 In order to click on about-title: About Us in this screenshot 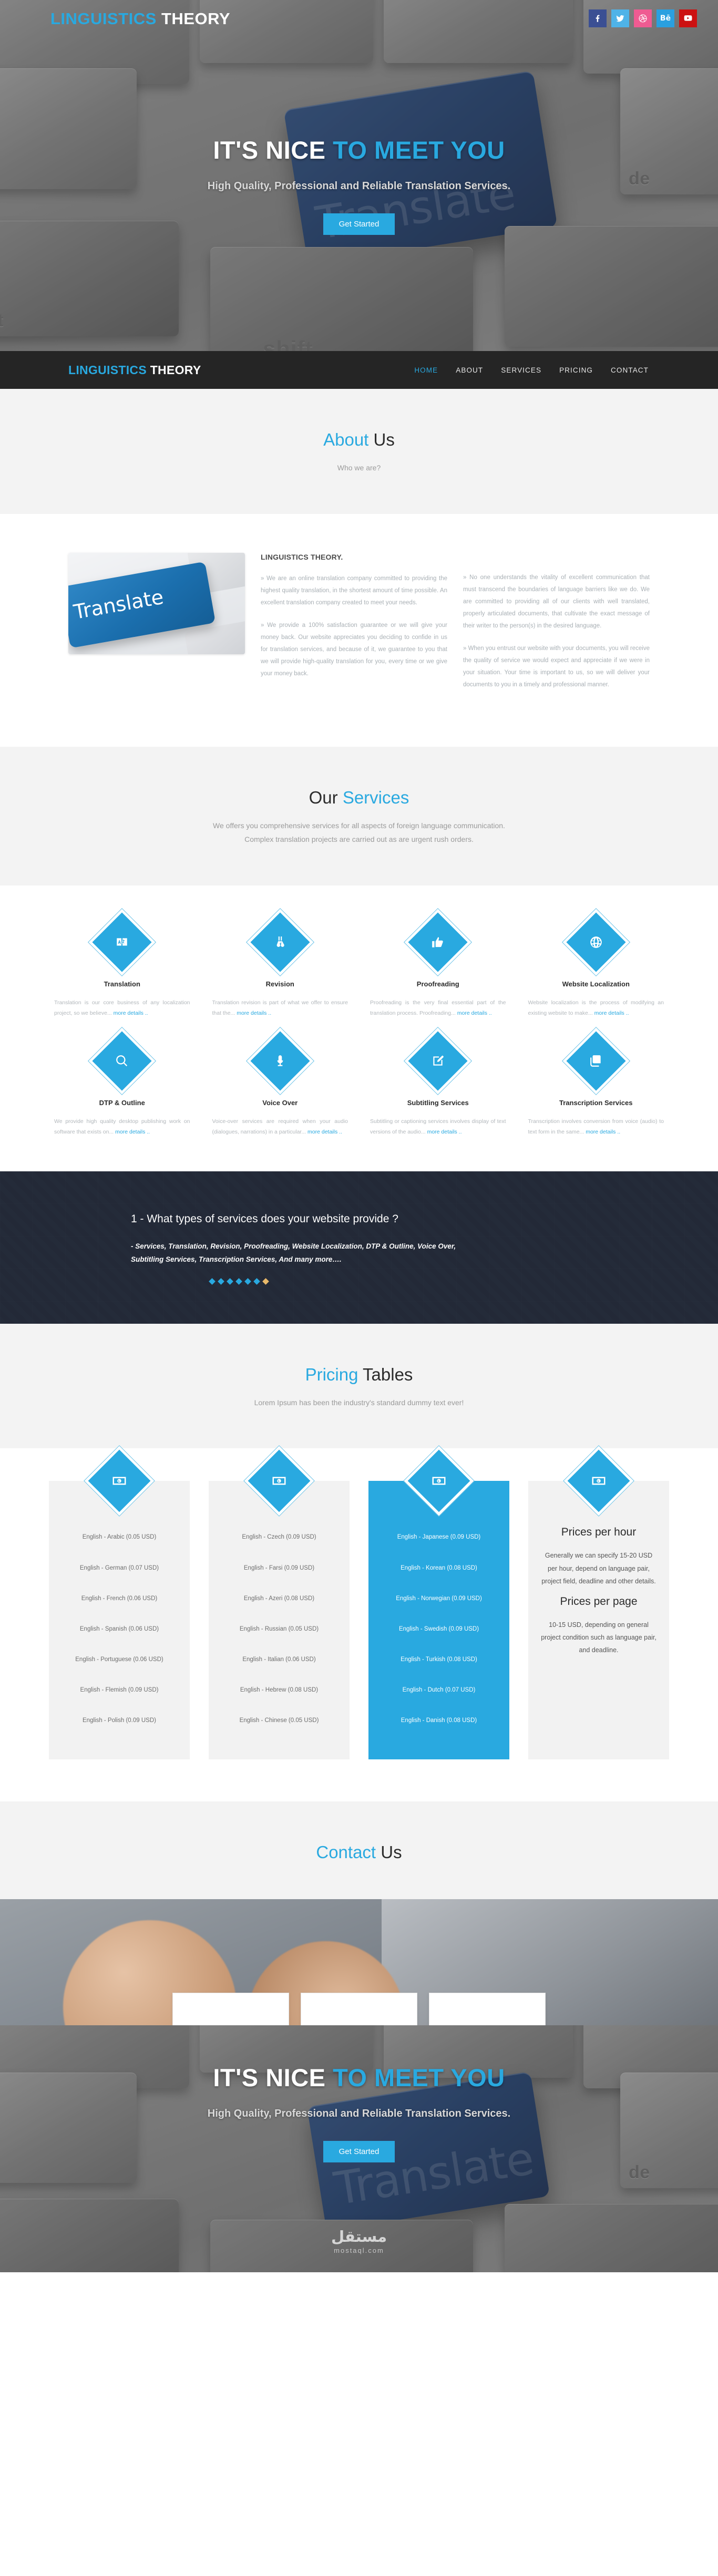, I will do `click(359, 440)`.